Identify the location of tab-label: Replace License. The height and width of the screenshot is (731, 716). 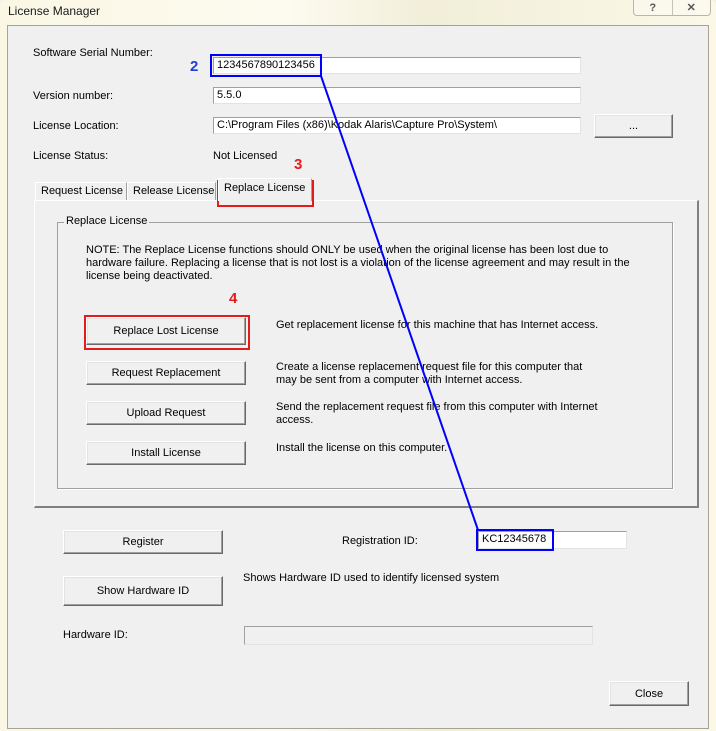
(265, 188).